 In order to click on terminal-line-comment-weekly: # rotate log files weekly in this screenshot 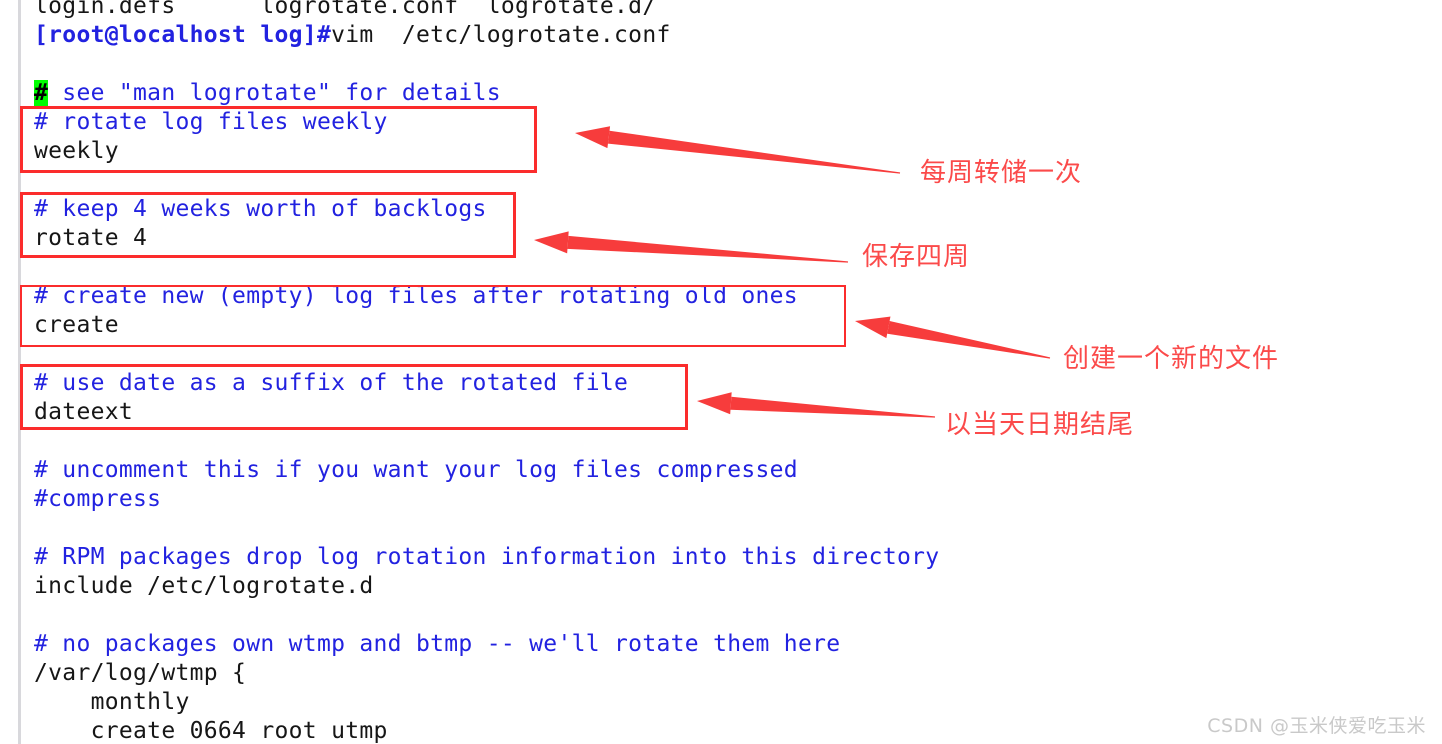, I will do `click(211, 122)`.